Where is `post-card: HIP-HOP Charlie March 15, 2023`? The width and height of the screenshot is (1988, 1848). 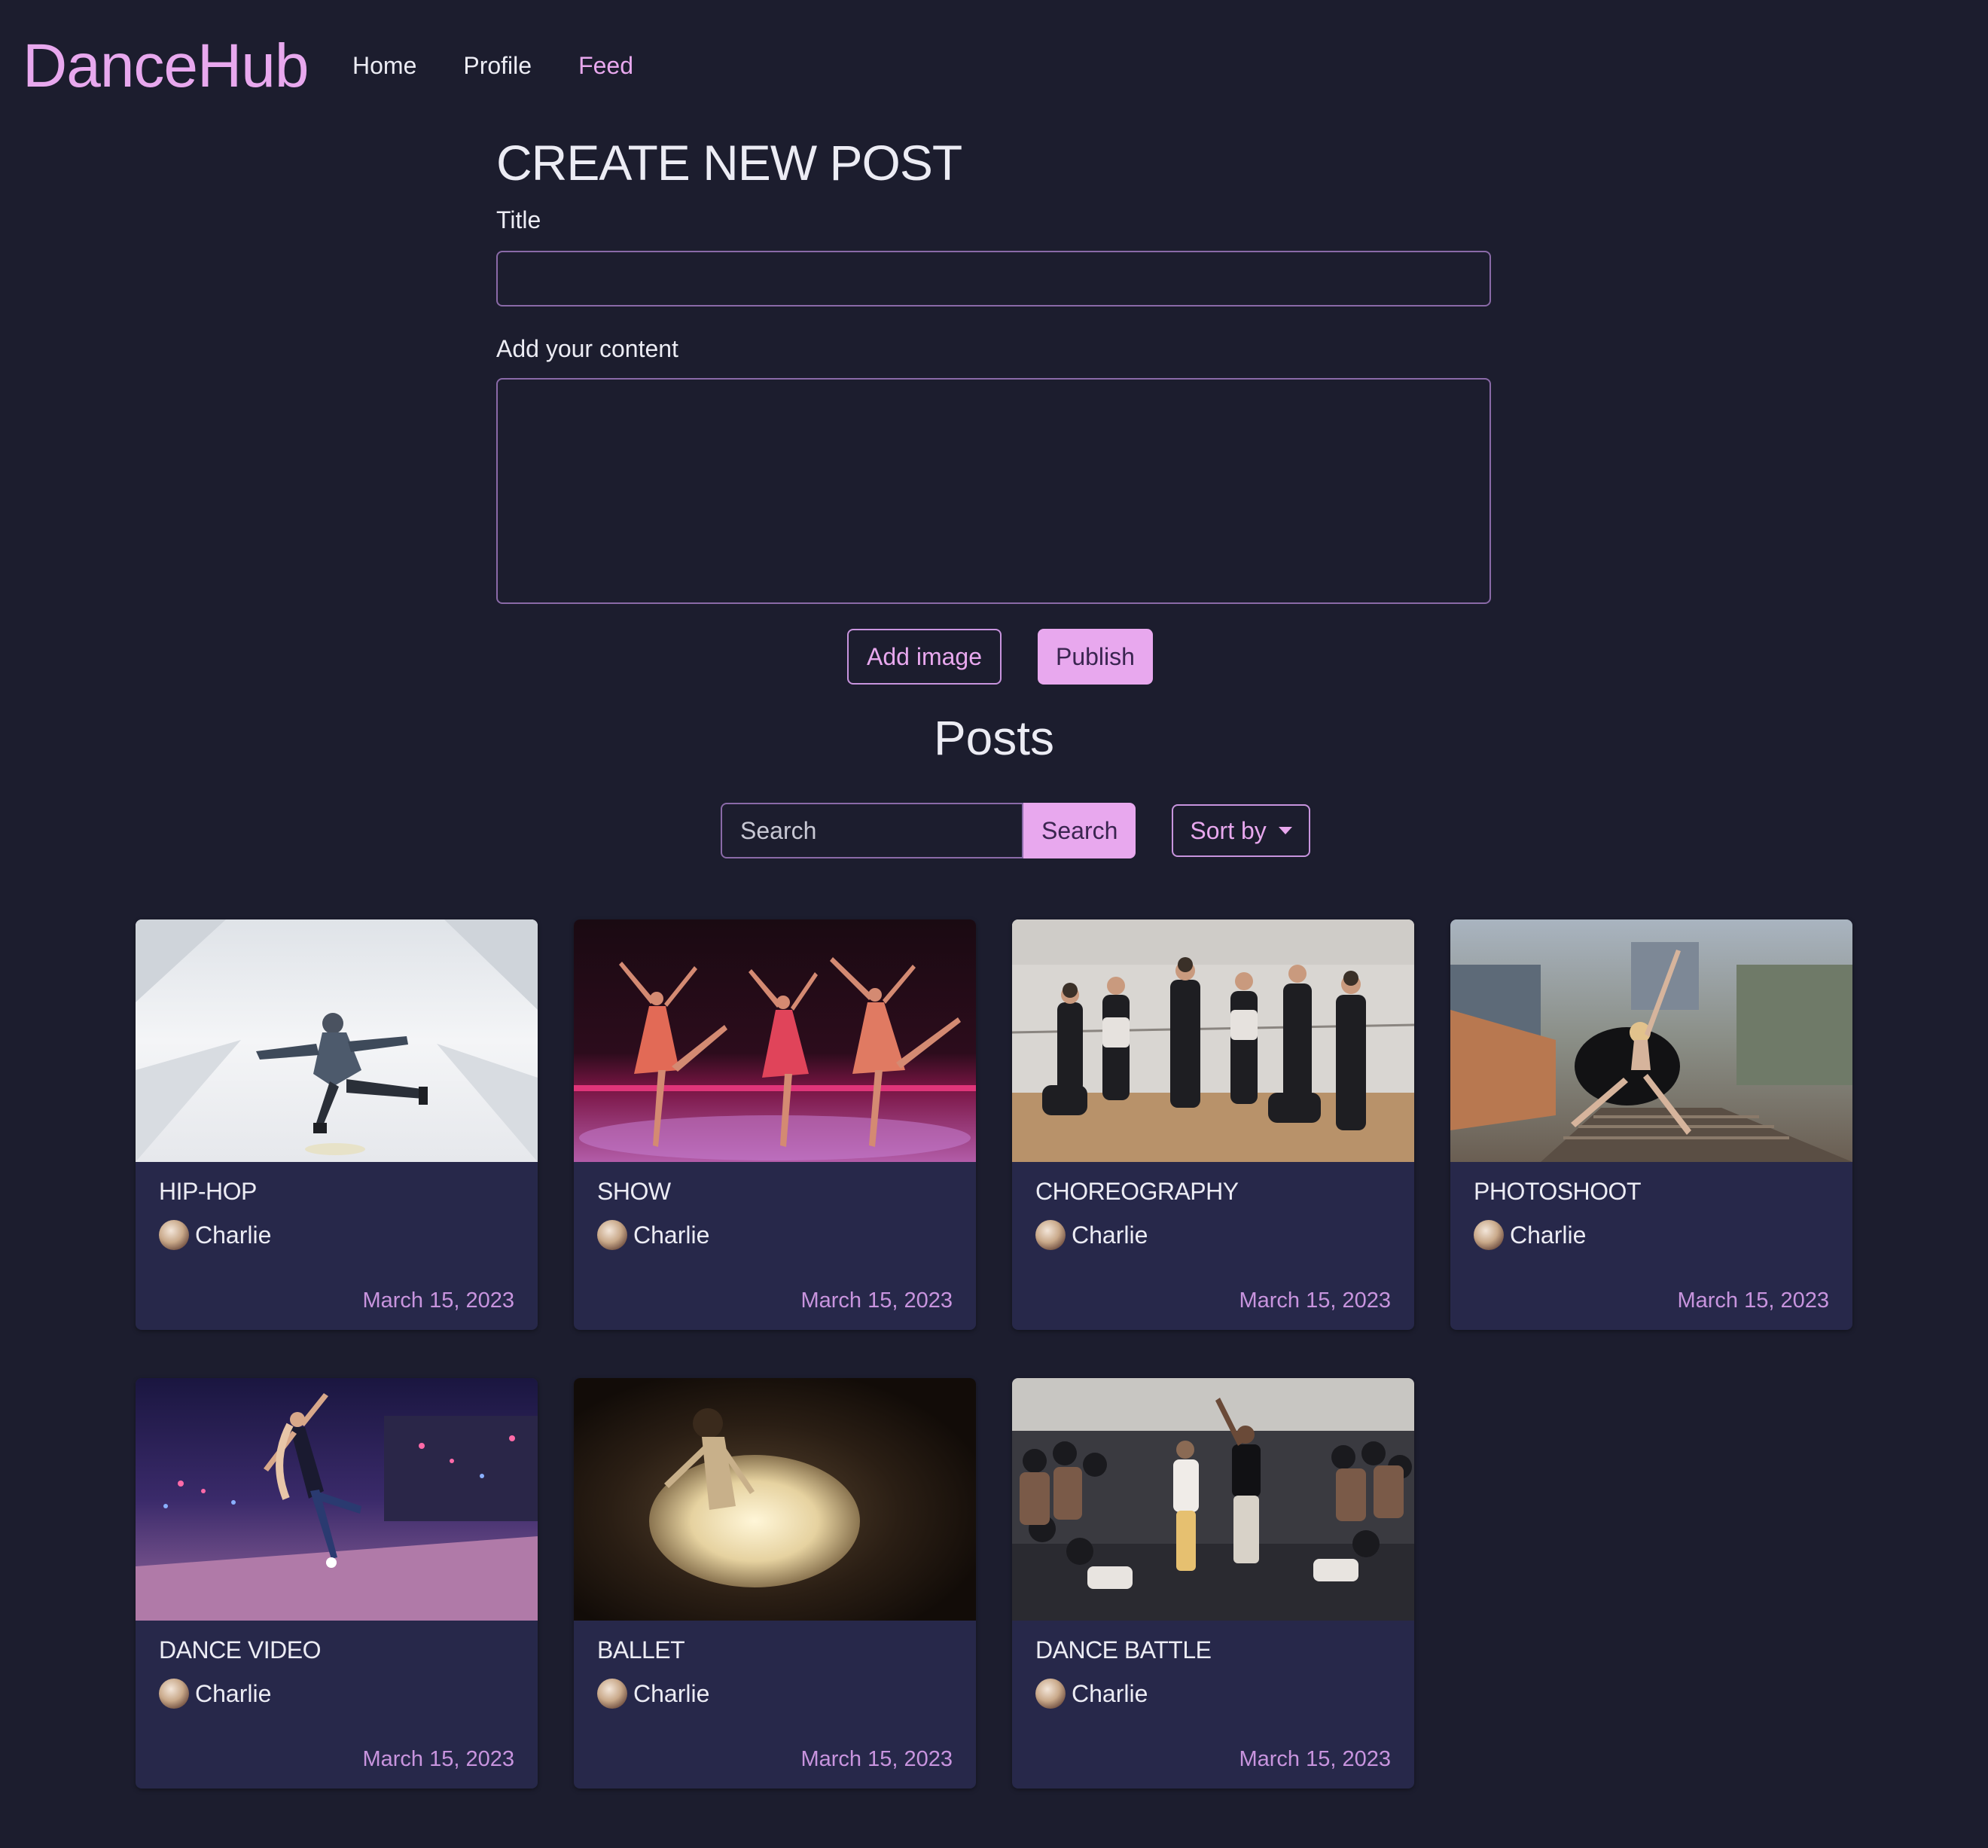 post-card: HIP-HOP Charlie March 15, 2023 is located at coordinates (337, 1124).